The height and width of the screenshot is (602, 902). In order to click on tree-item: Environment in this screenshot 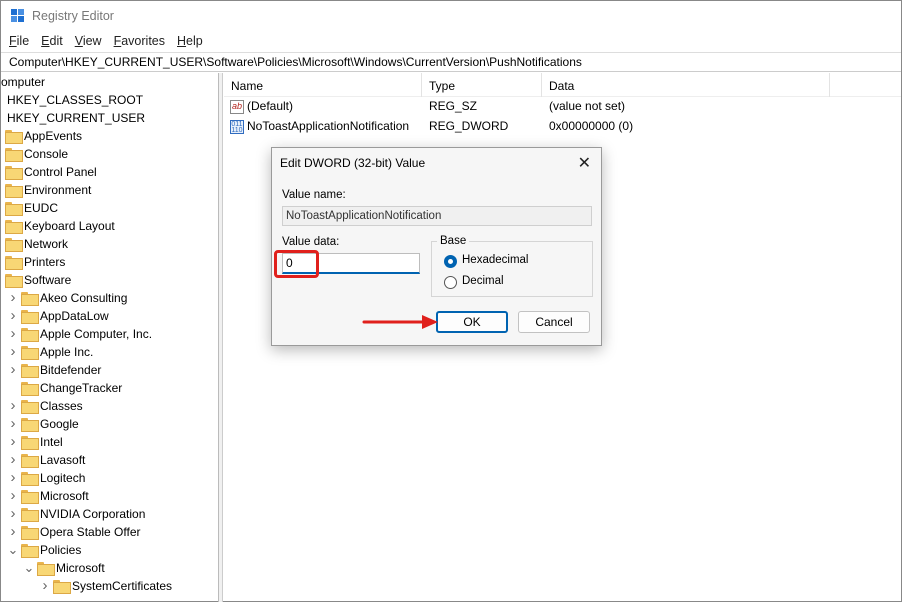, I will do `click(48, 190)`.